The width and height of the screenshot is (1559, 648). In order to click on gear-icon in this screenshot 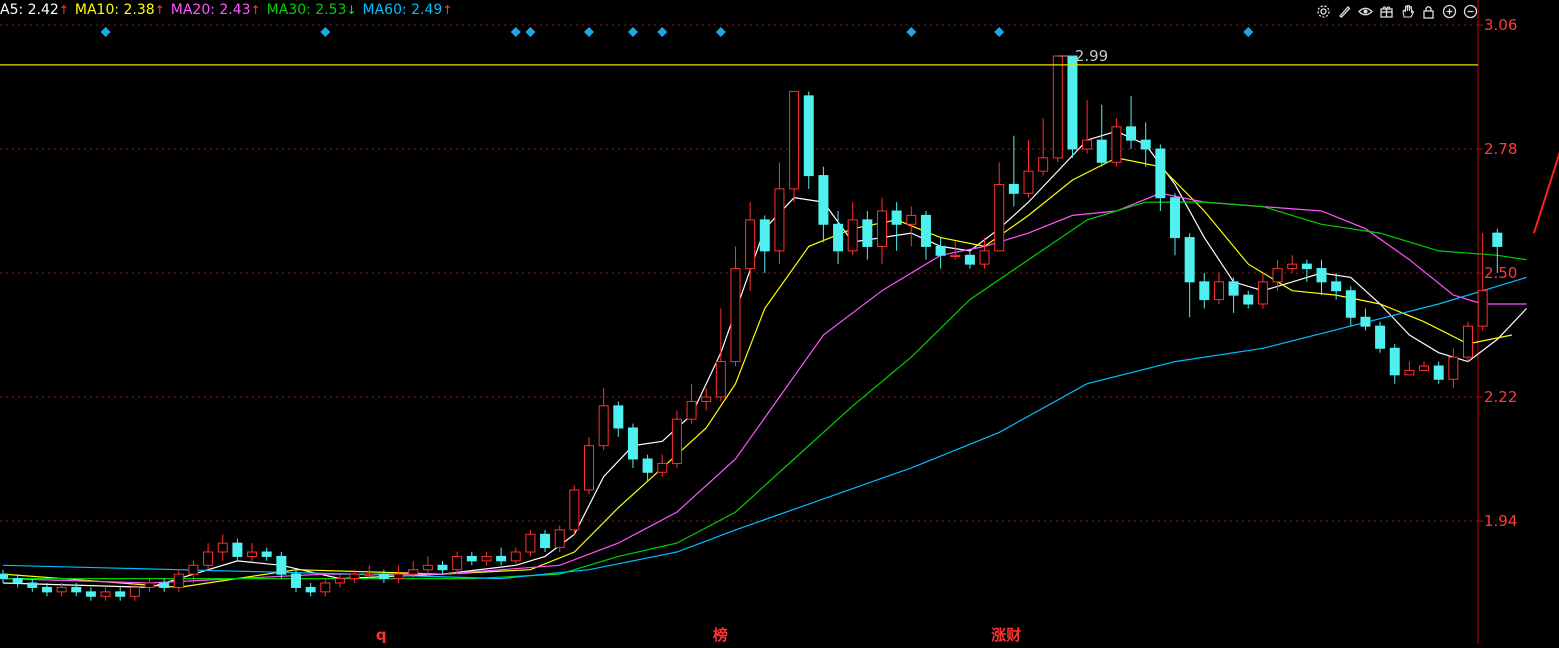, I will do `click(1323, 11)`.